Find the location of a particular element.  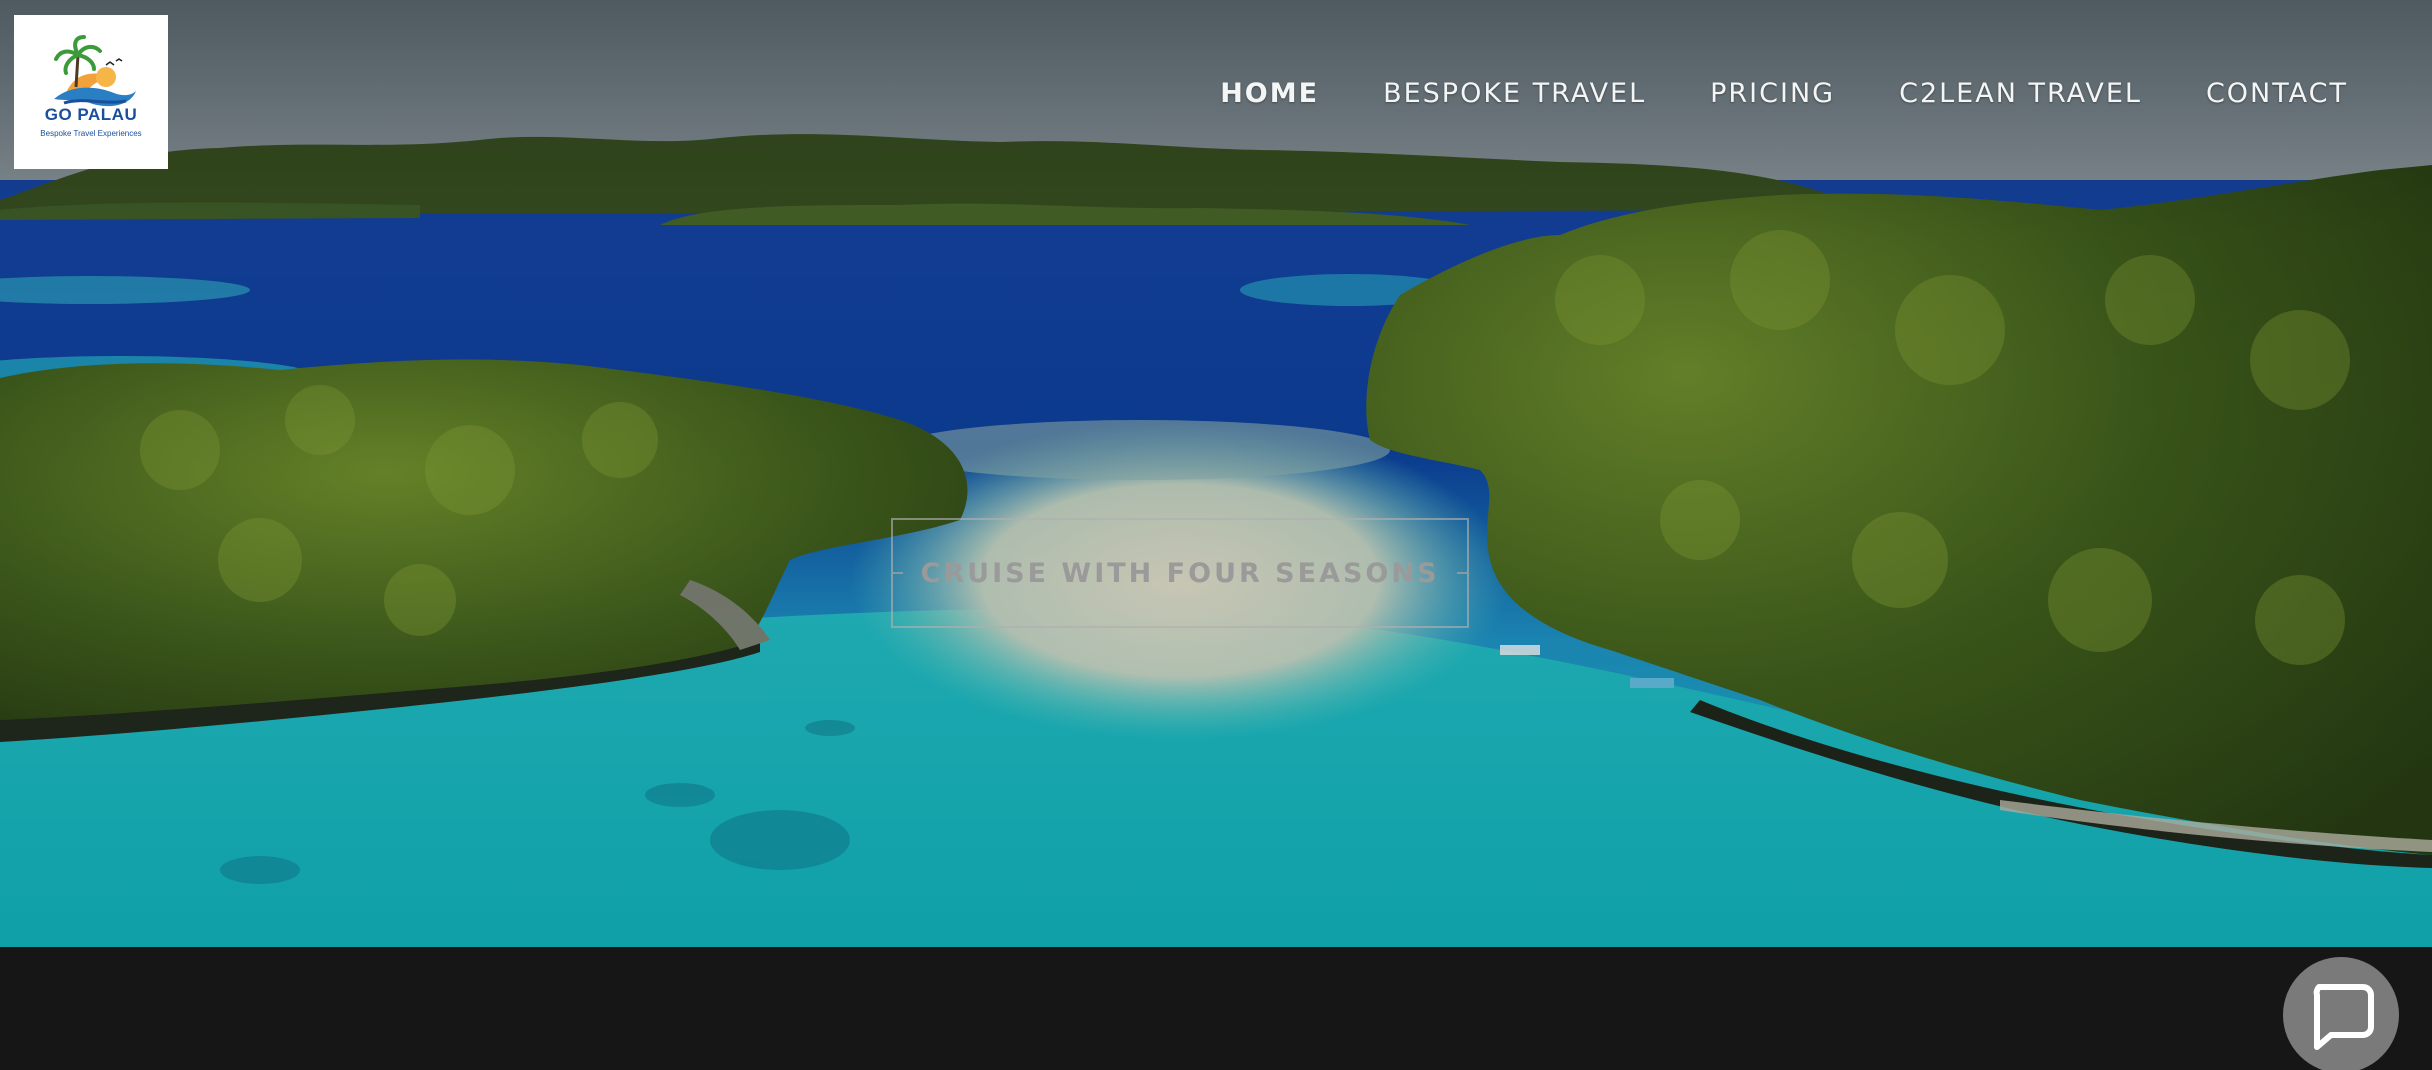

cta-left-rule is located at coordinates (898, 573).